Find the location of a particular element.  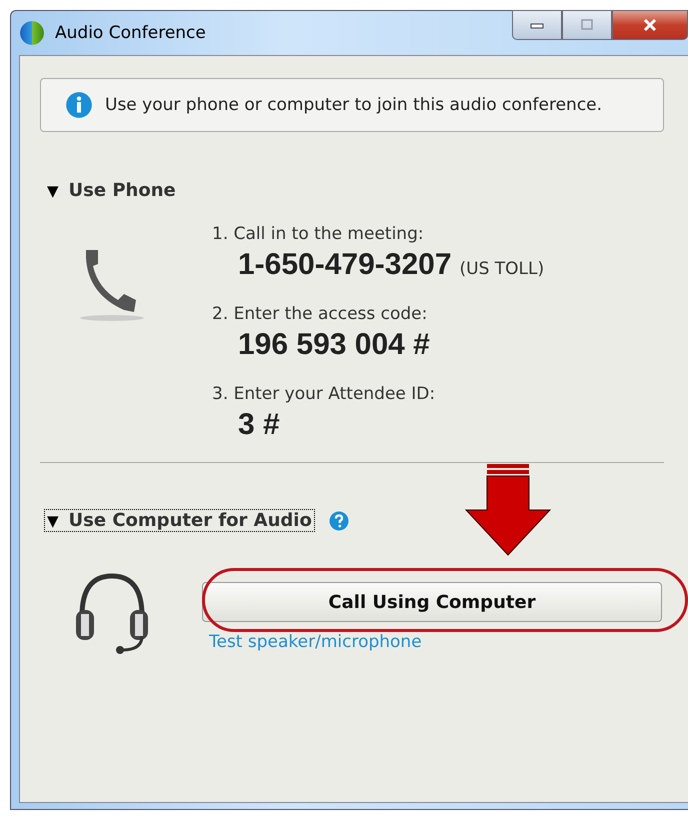

close-icon is located at coordinates (650, 25).